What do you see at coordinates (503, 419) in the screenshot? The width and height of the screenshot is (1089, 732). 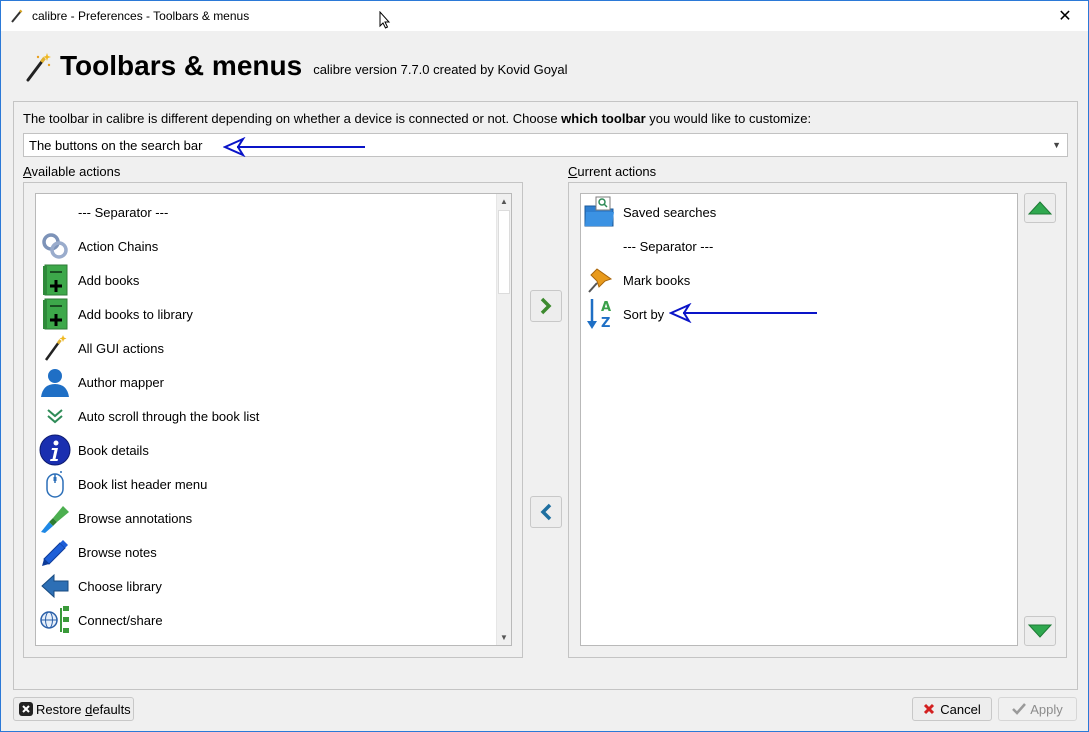 I see `available-list-scrollbar: ▲ ▼` at bounding box center [503, 419].